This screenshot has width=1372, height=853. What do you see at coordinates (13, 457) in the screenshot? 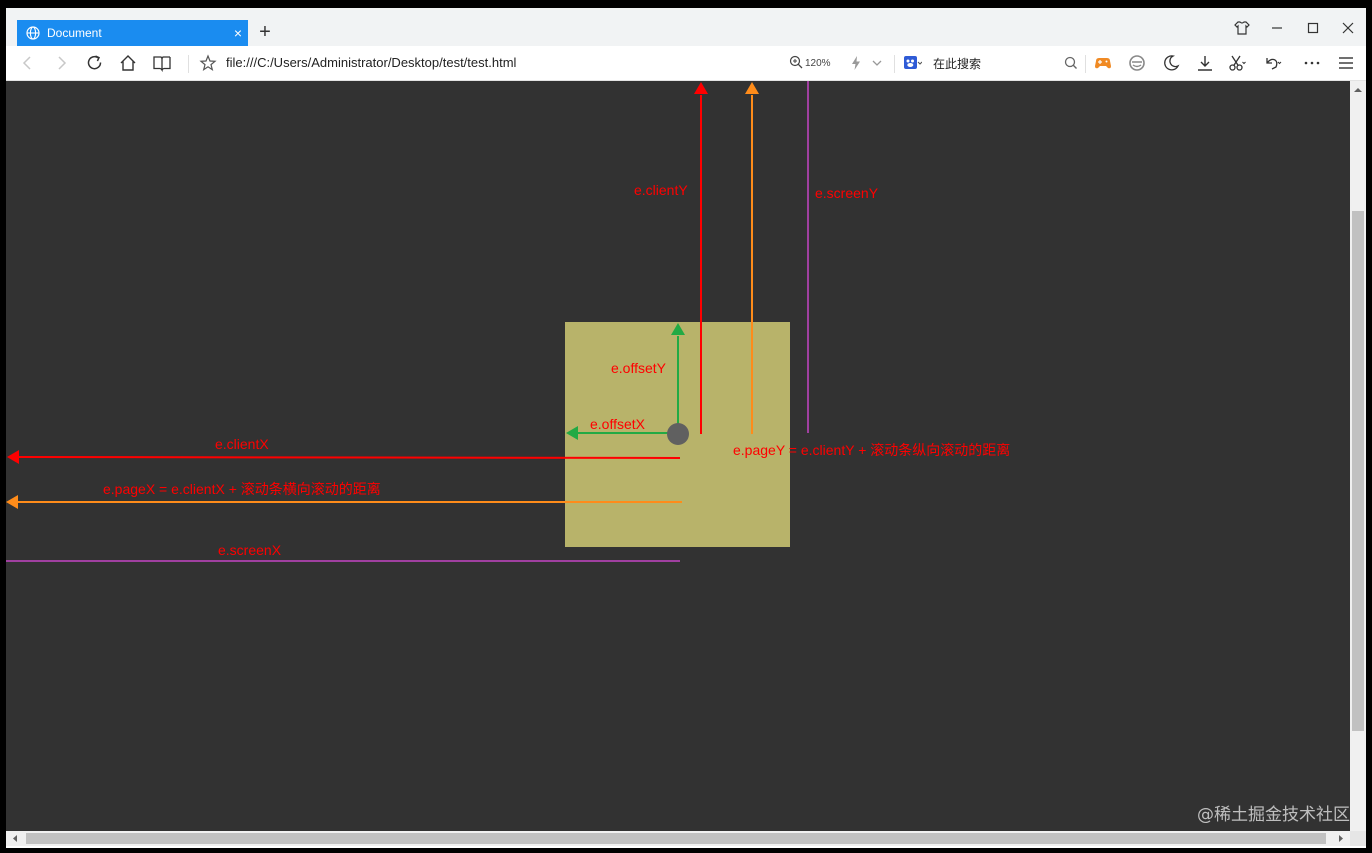
I see `client-x-arrowhead` at bounding box center [13, 457].